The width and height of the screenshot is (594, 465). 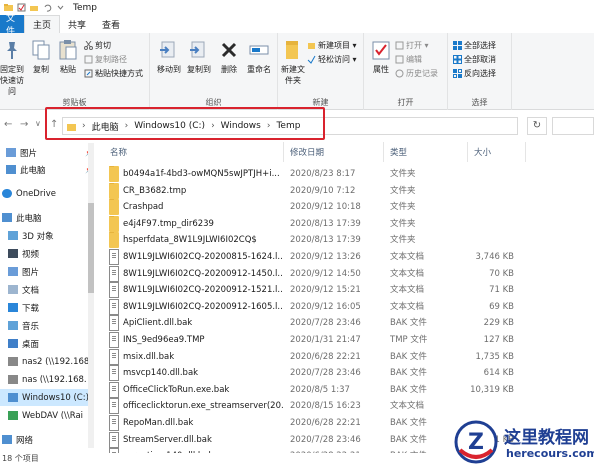 What do you see at coordinates (546, 438) in the screenshot?
I see `watermark-chinese: 这里教程网` at bounding box center [546, 438].